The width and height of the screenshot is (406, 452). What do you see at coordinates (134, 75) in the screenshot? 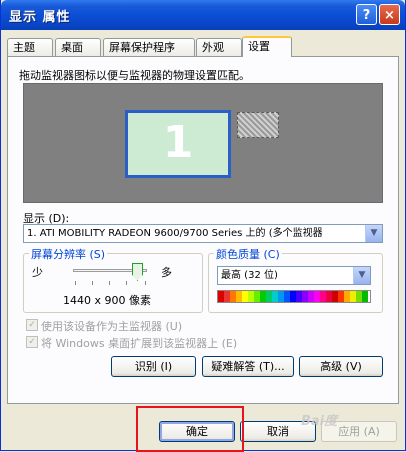
I see `instruction-text: 拖动监视器图标以便与监视器的物理设置匹配。` at bounding box center [134, 75].